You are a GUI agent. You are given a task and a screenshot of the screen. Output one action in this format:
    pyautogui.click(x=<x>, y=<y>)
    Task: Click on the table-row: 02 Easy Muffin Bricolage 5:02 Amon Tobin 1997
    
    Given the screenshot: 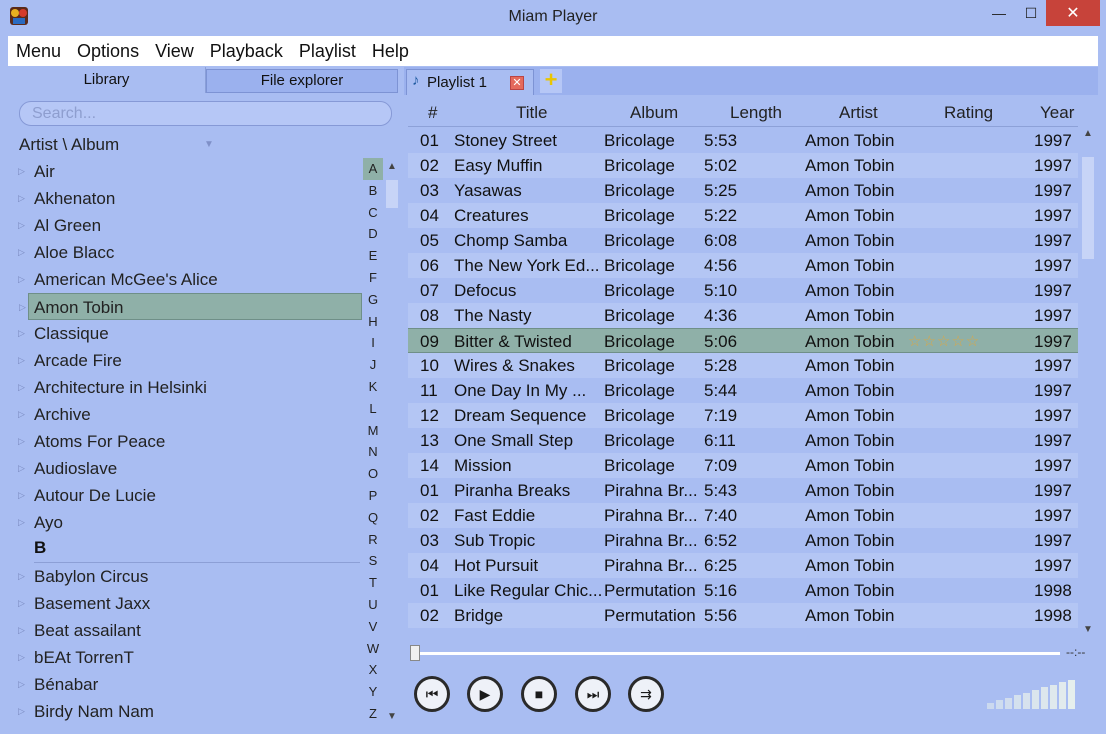 What is the action you would take?
    pyautogui.click(x=743, y=165)
    